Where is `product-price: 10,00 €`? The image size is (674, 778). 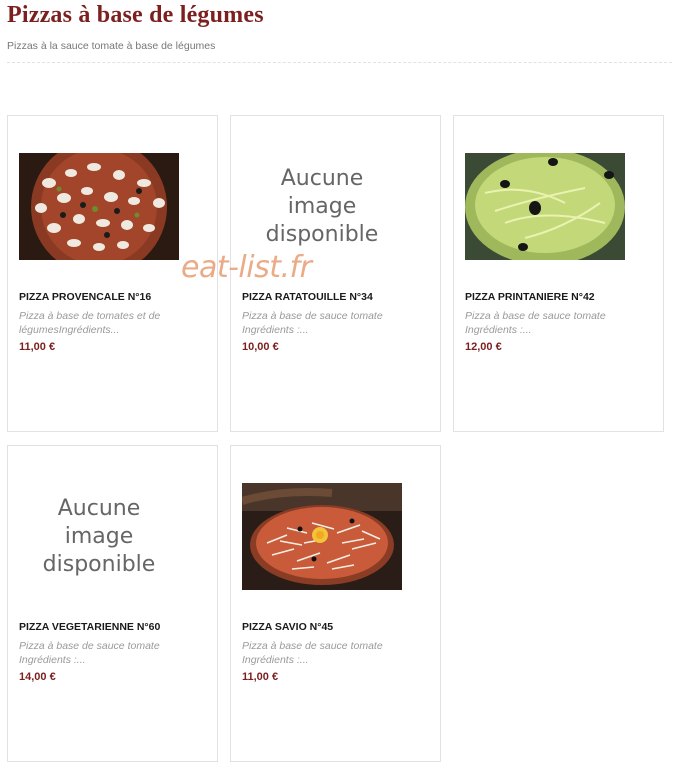
product-price: 10,00 € is located at coordinates (260, 347).